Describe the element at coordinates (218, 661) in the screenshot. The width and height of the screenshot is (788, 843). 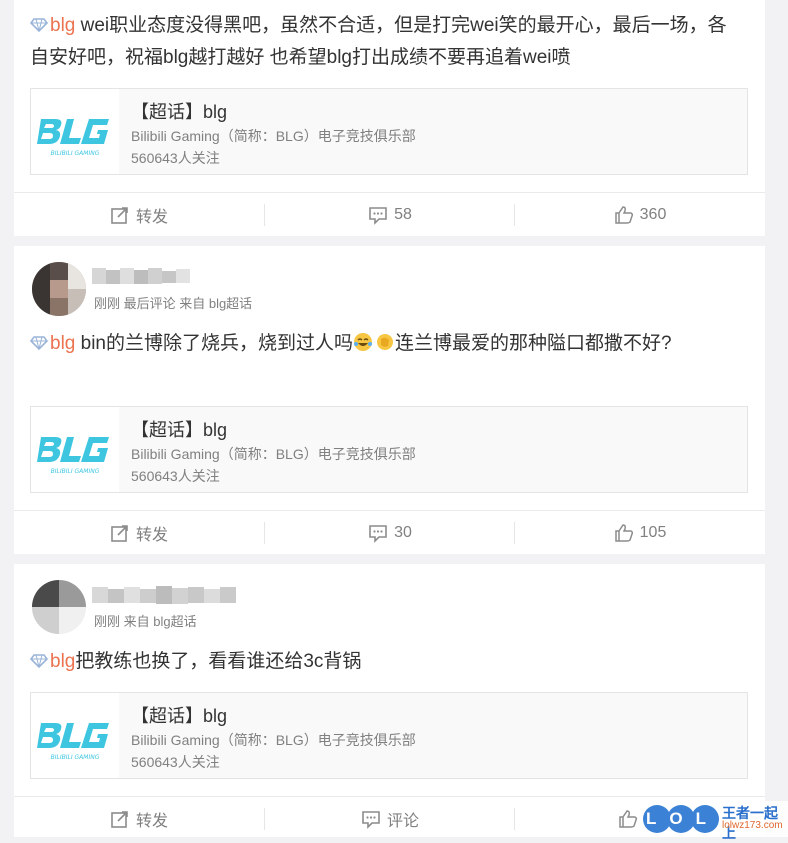
I see `post-body: 把教练也换了，看看谁还给3c背锅` at that location.